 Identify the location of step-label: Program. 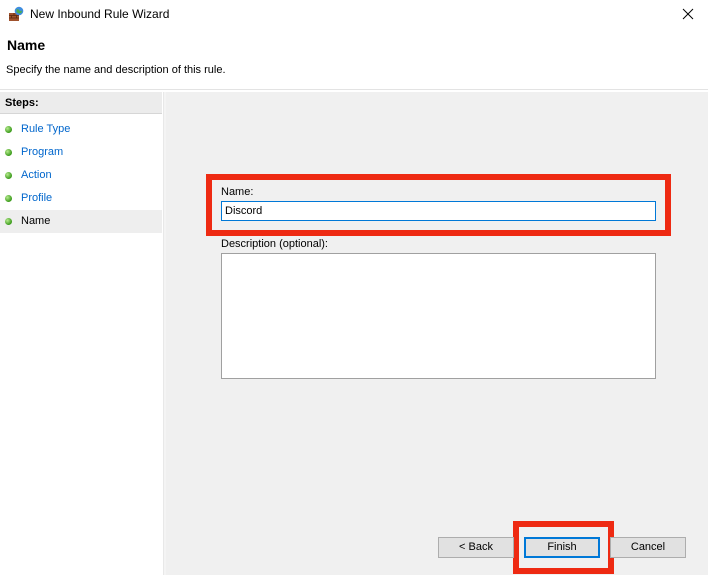
(42, 152).